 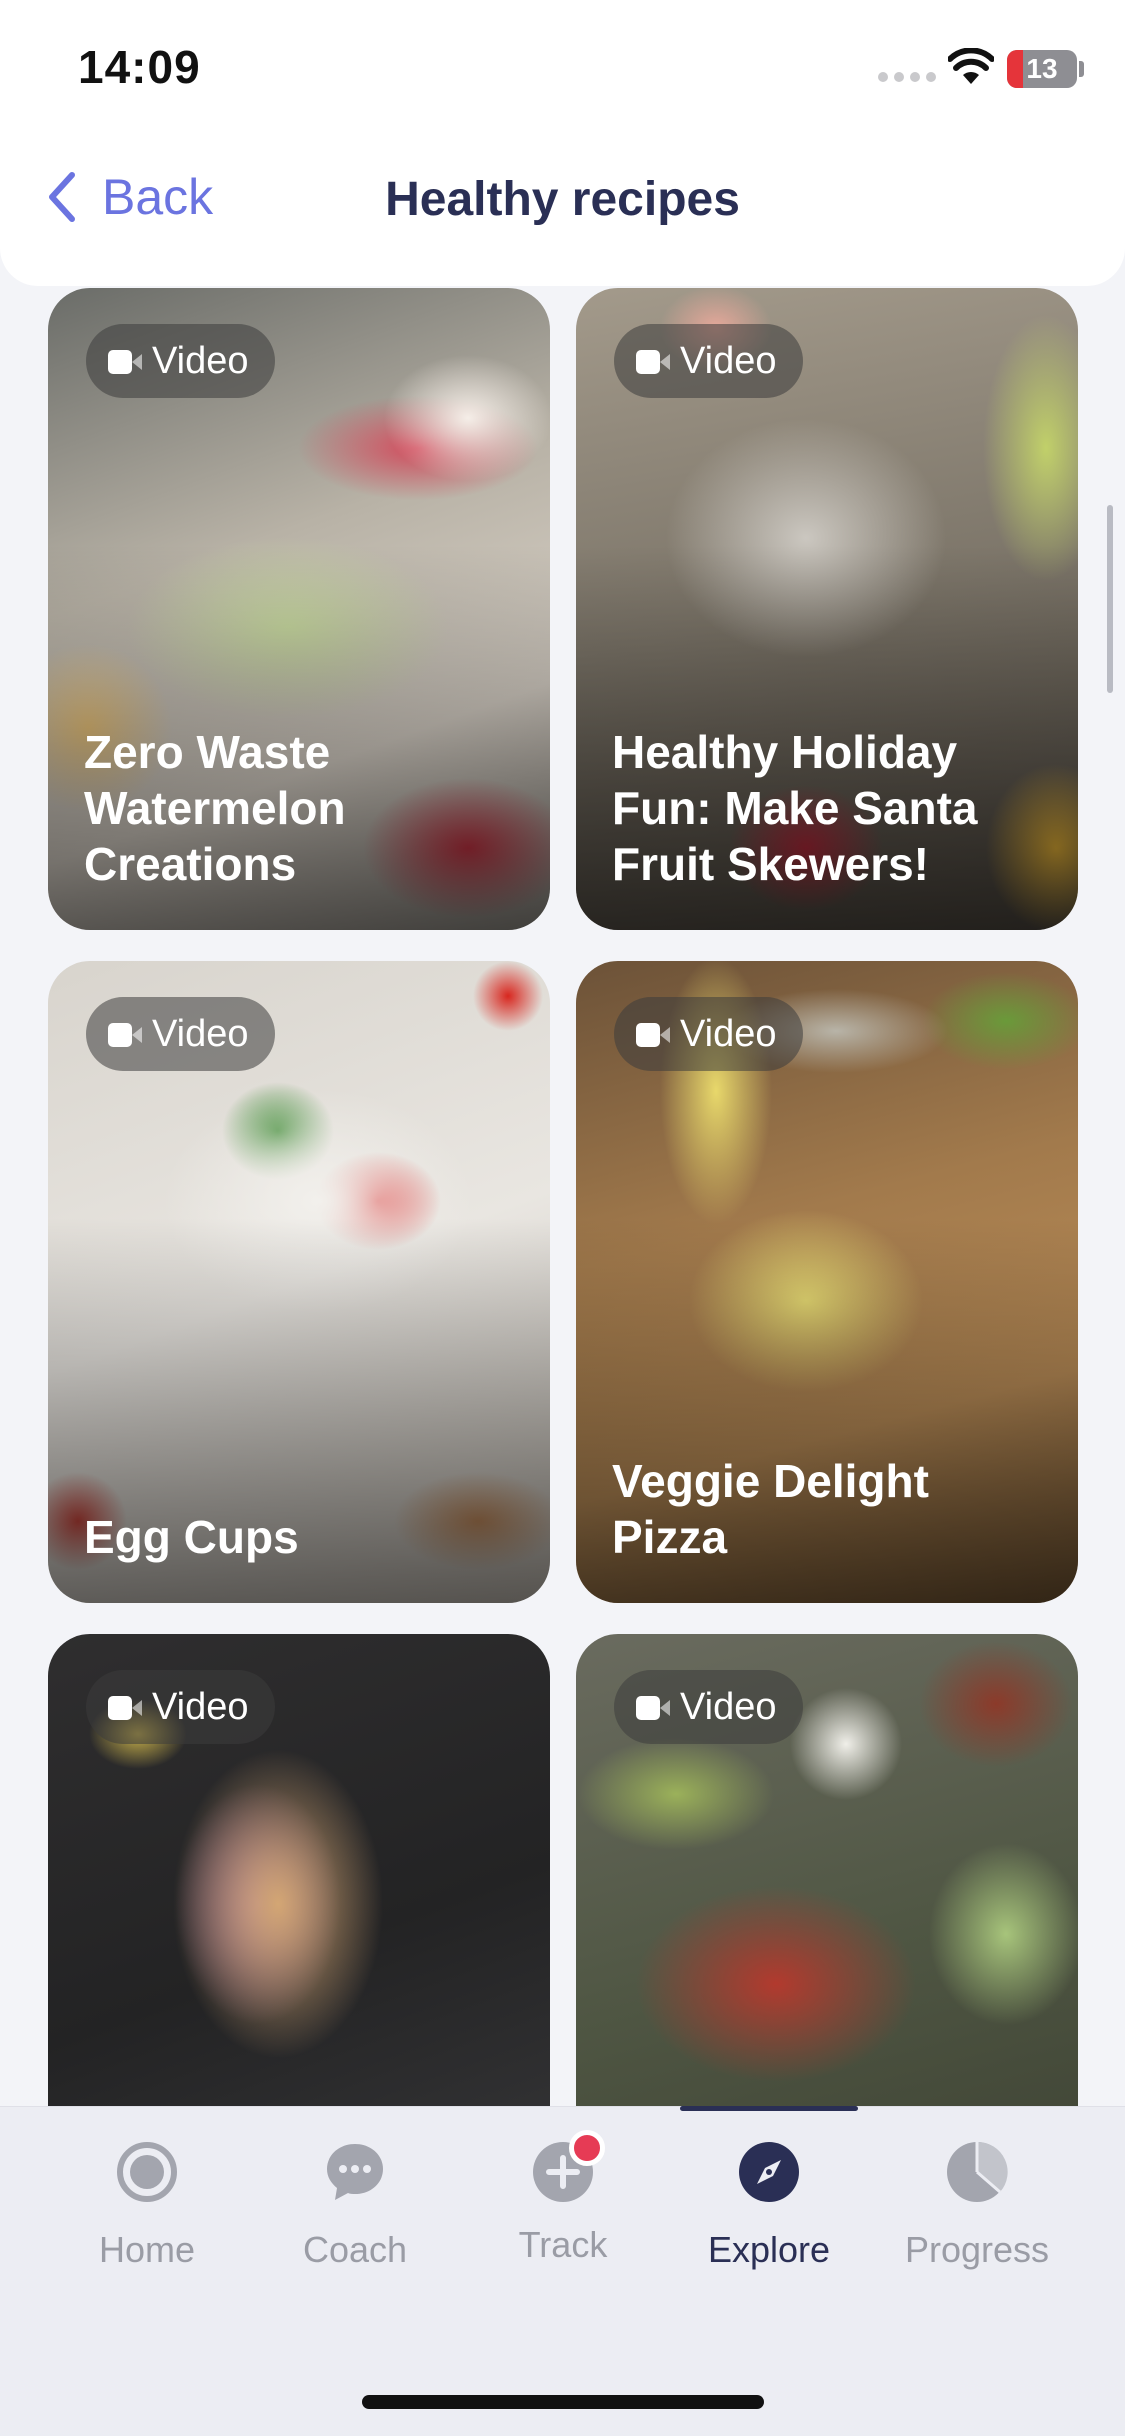 What do you see at coordinates (977, 2171) in the screenshot?
I see `pie-chart-icon` at bounding box center [977, 2171].